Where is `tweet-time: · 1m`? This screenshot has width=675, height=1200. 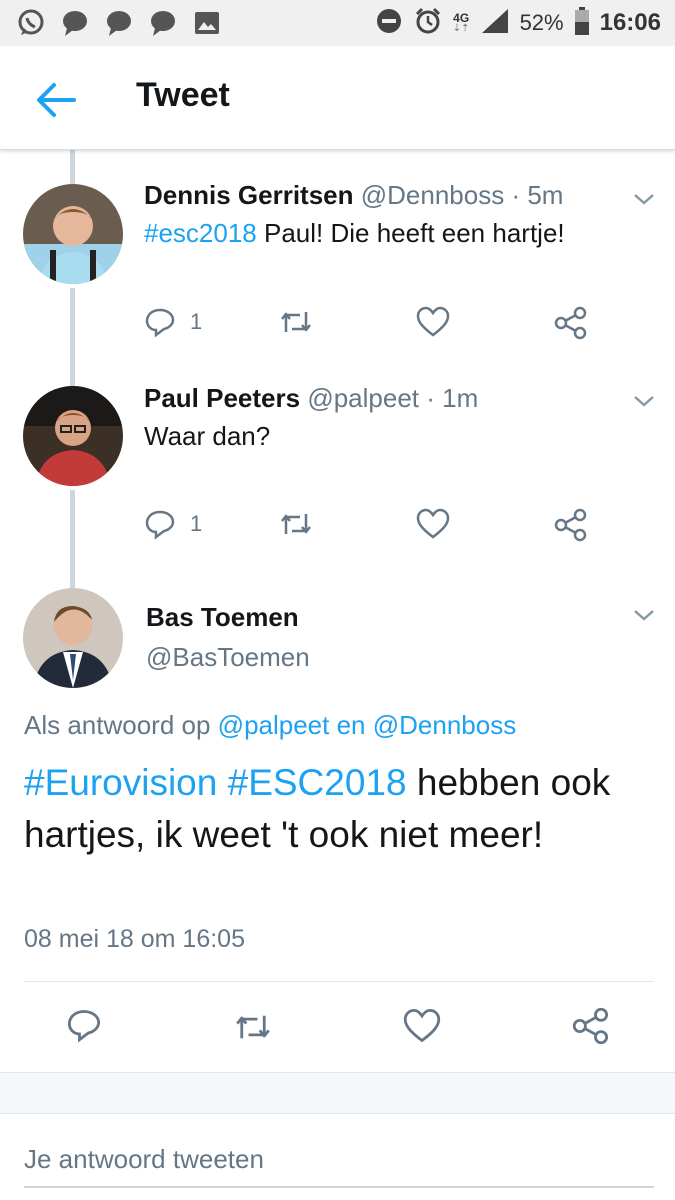 tweet-time: · 1m is located at coordinates (452, 398).